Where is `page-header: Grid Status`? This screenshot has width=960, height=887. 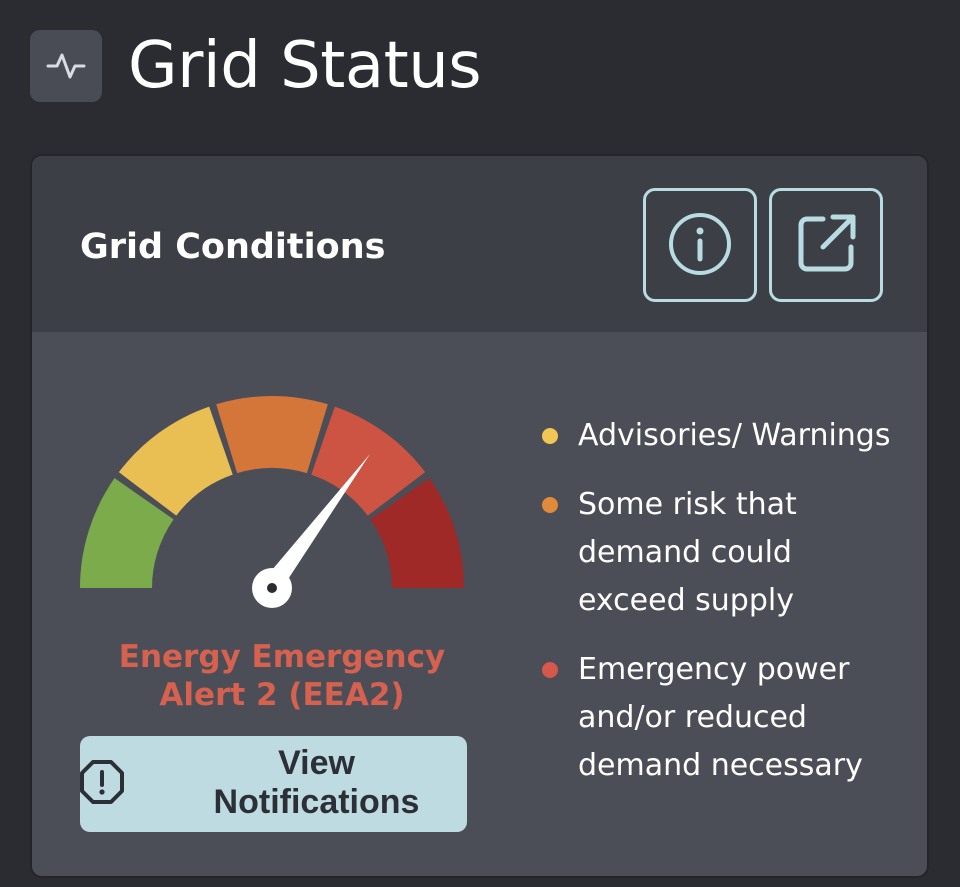
page-header: Grid Status is located at coordinates (256, 66).